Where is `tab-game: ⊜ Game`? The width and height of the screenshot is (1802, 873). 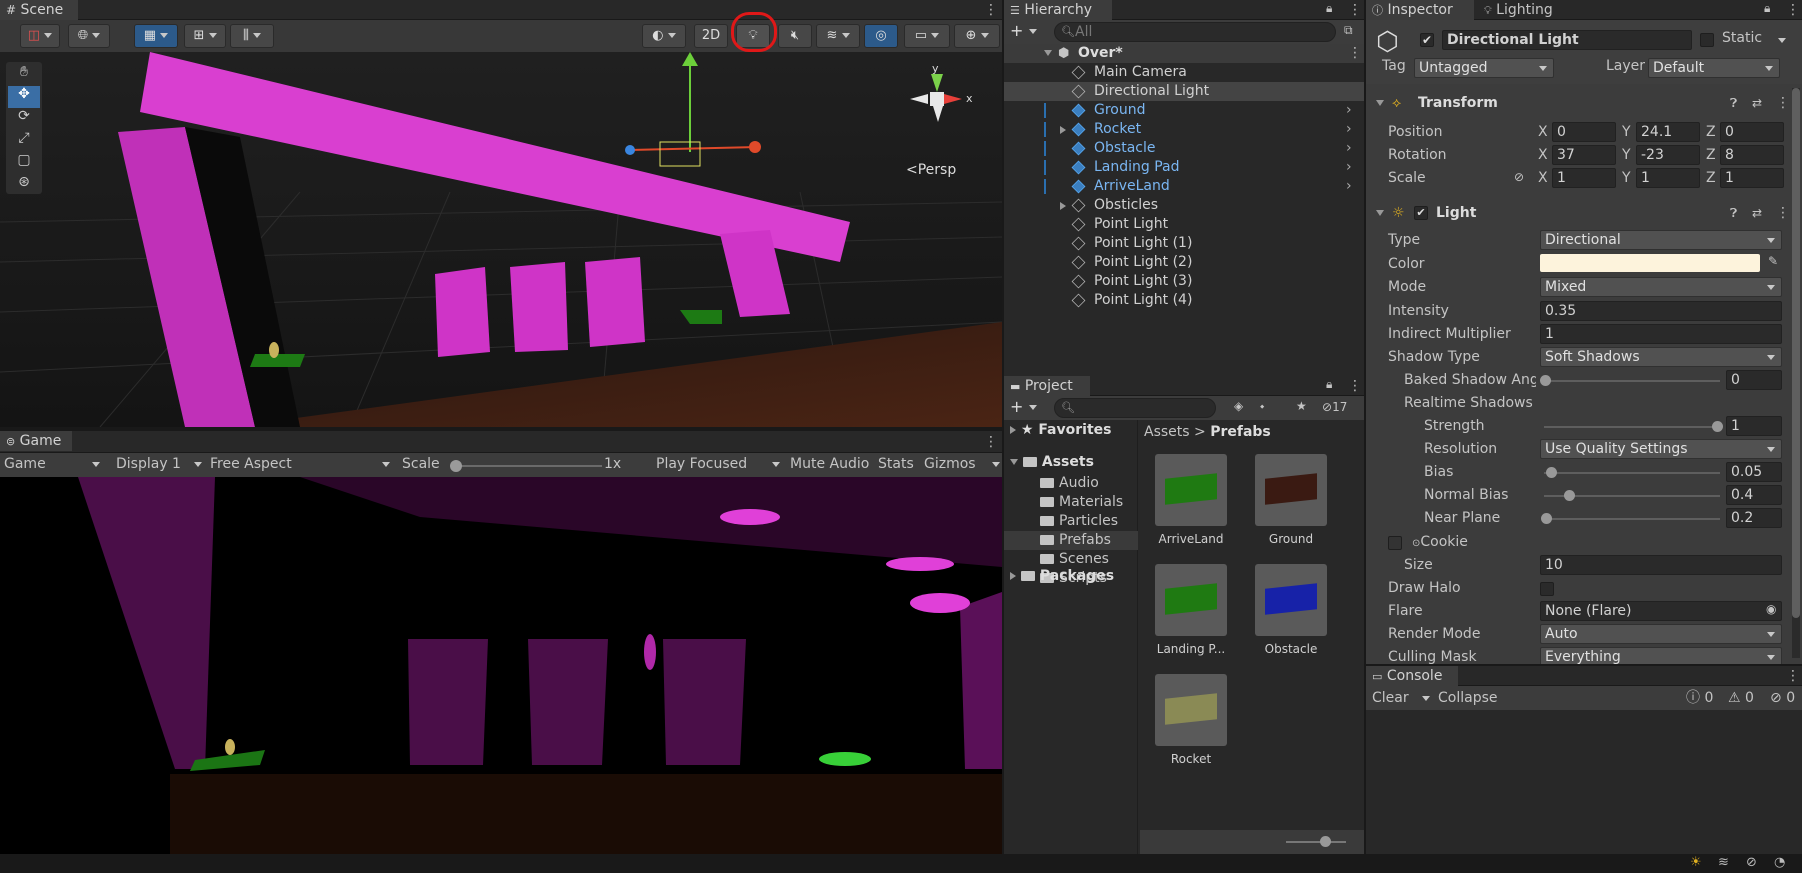 tab-game: ⊜ Game is located at coordinates (36, 441).